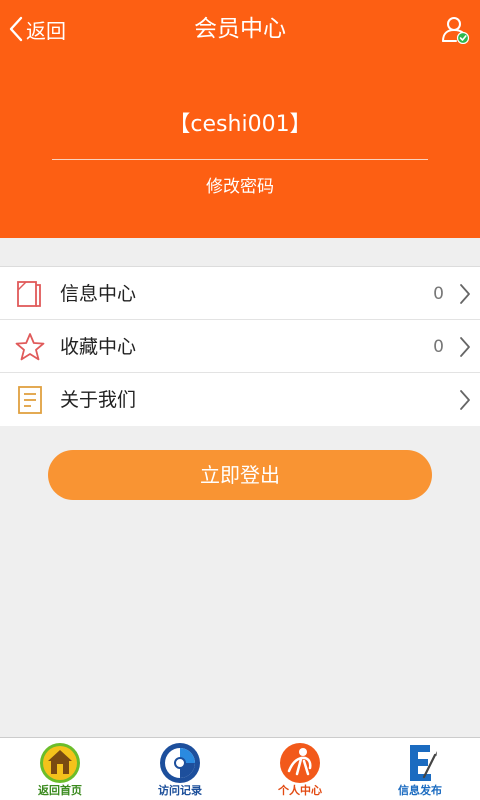 This screenshot has width=480, height=800. Describe the element at coordinates (240, 124) in the screenshot. I see `username: 【ceshi001】` at that location.